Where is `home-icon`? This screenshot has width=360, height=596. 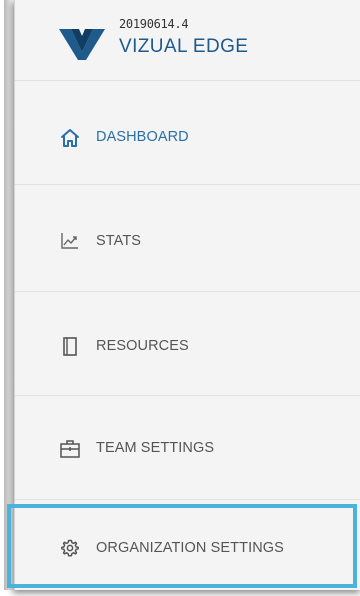
home-icon is located at coordinates (70, 138).